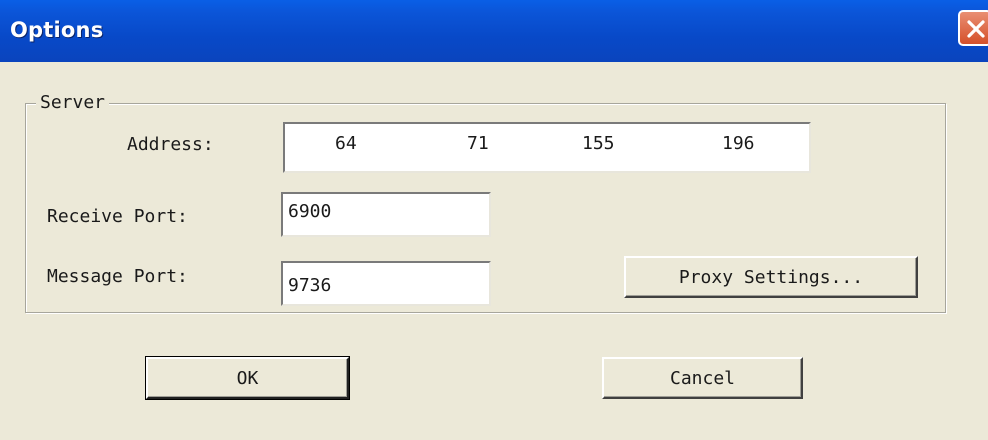  What do you see at coordinates (494, 31) in the screenshot?
I see `title-bar: Options` at bounding box center [494, 31].